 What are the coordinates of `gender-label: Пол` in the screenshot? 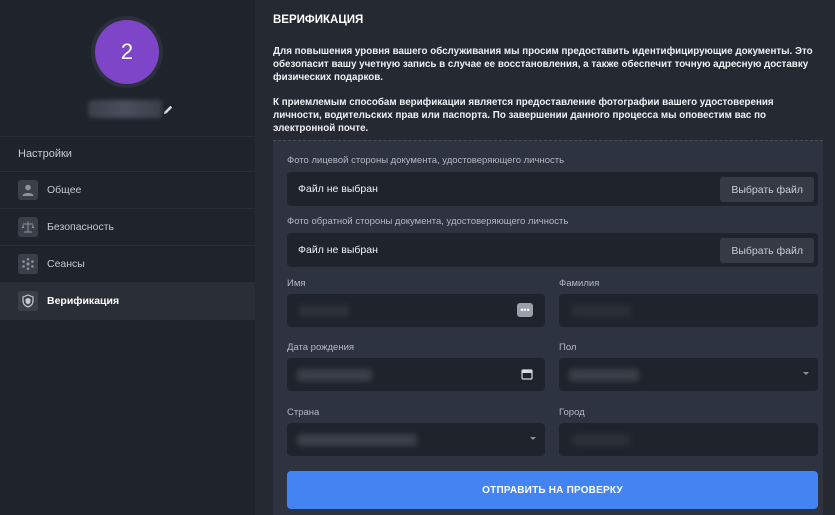 It's located at (568, 347).